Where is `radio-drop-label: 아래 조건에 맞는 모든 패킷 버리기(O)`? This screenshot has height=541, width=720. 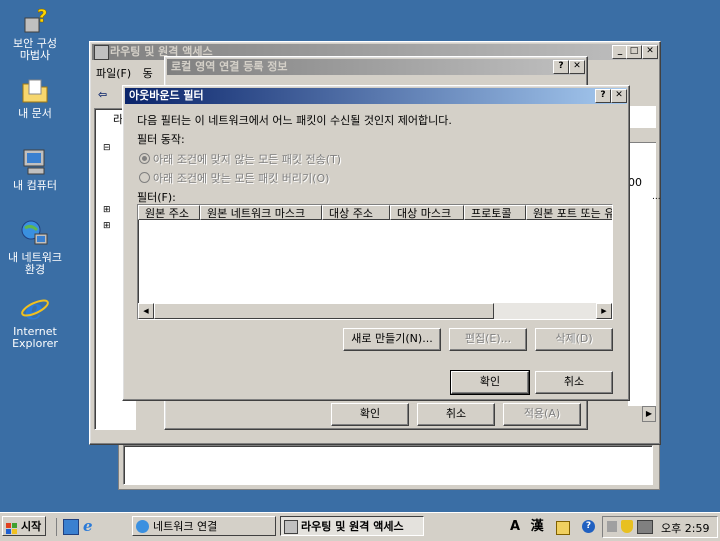
radio-drop-label: 아래 조건에 맞는 모든 패킷 버리기(O) is located at coordinates (241, 178).